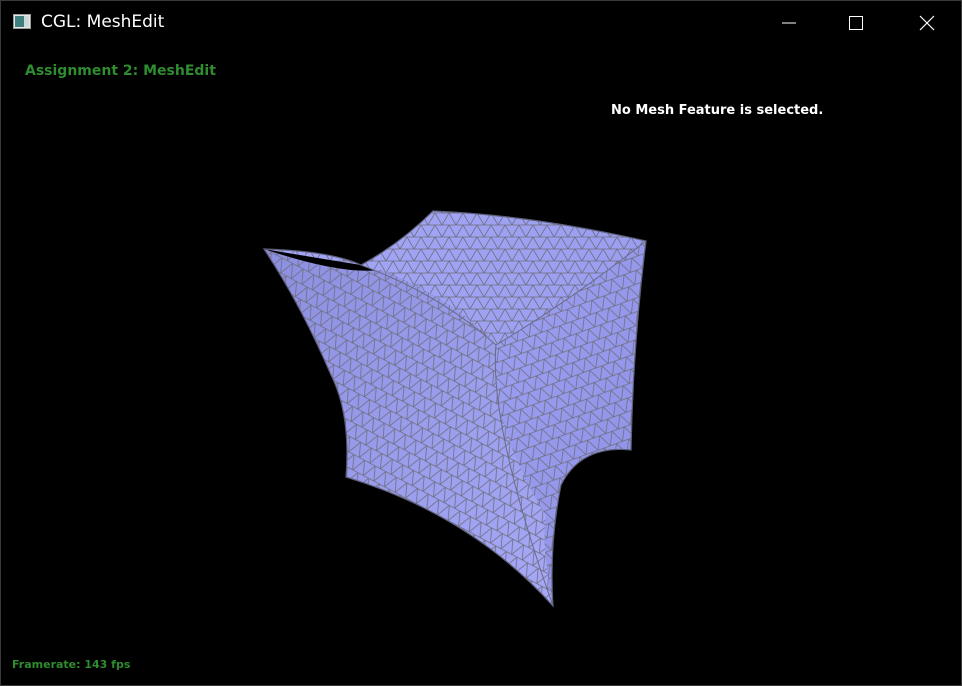 Image resolution: width=962 pixels, height=686 pixels. I want to click on minimize-button, so click(787, 23).